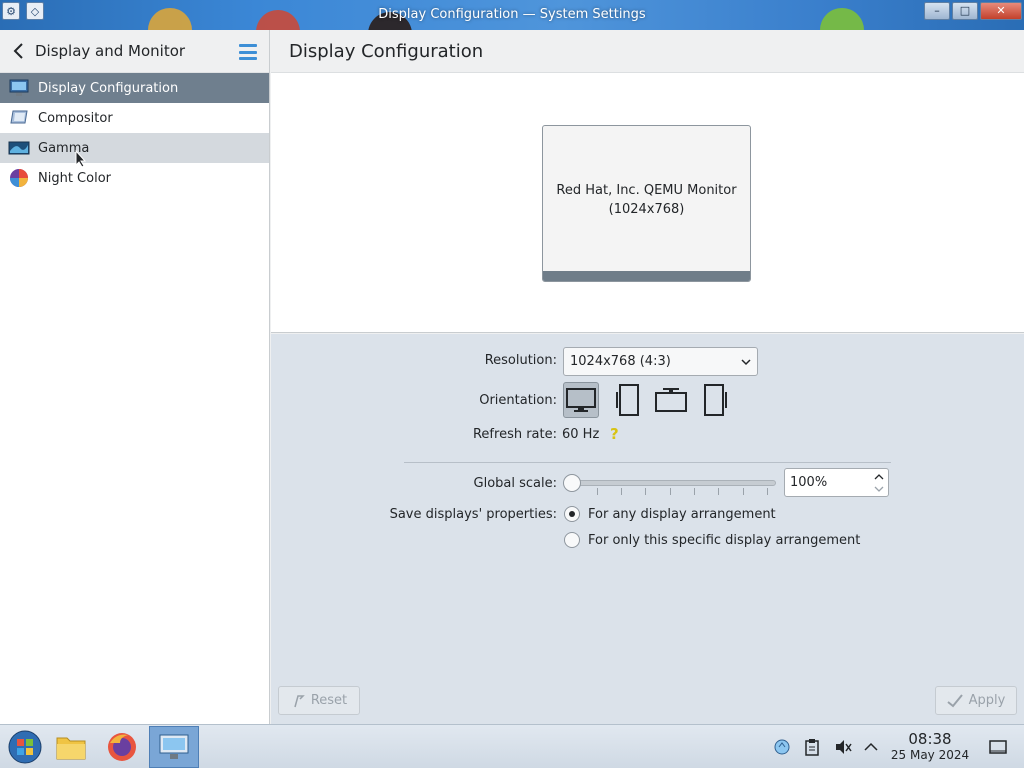  I want to click on page-header: Display Configuration, so click(647, 51).